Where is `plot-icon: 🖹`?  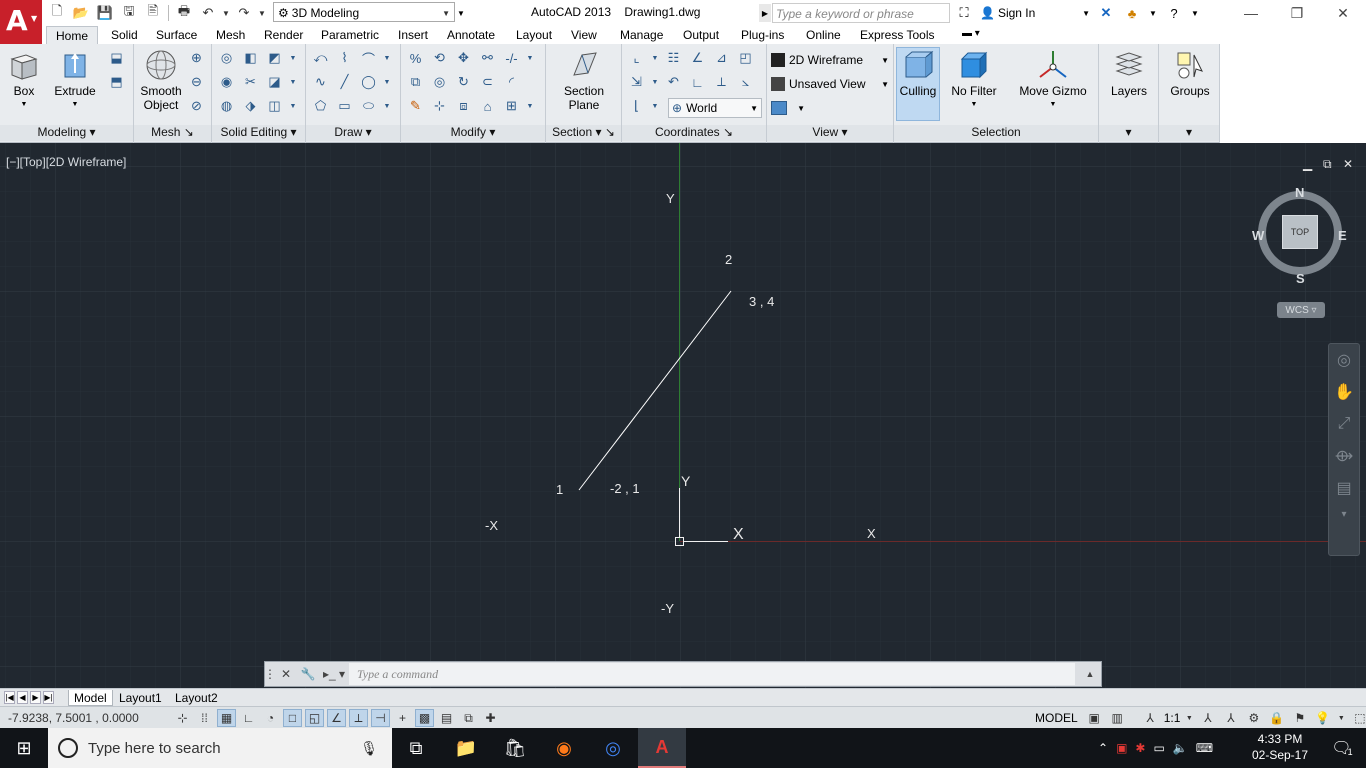
plot-icon: 🖹 is located at coordinates (153, 13).